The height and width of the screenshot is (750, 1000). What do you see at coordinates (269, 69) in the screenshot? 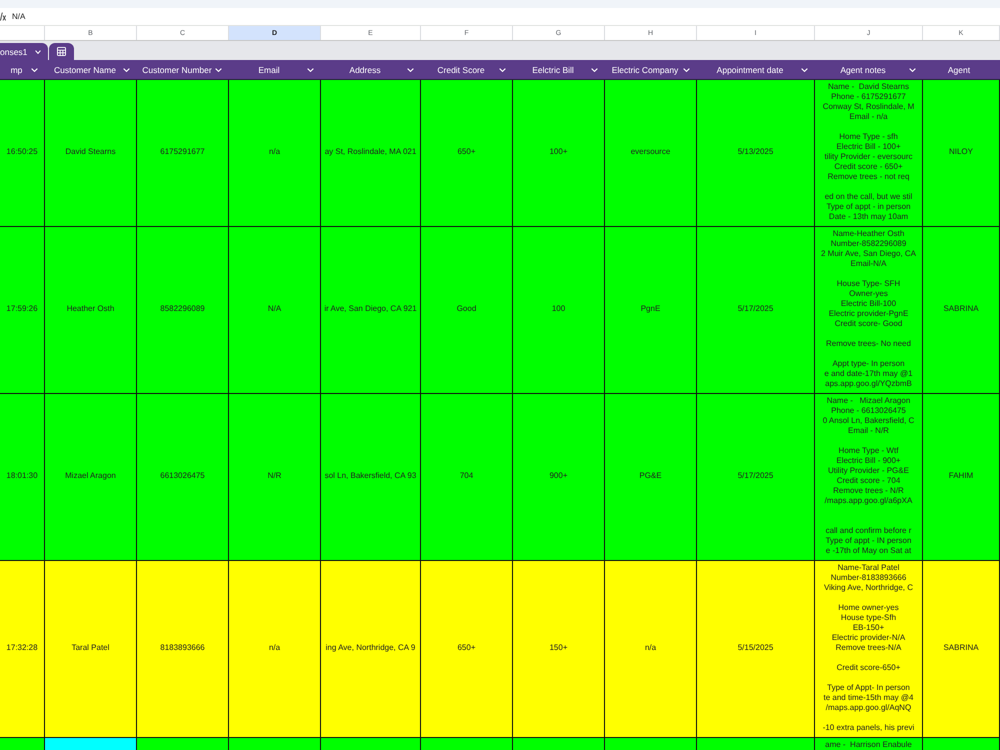
I see `column-header: Email` at bounding box center [269, 69].